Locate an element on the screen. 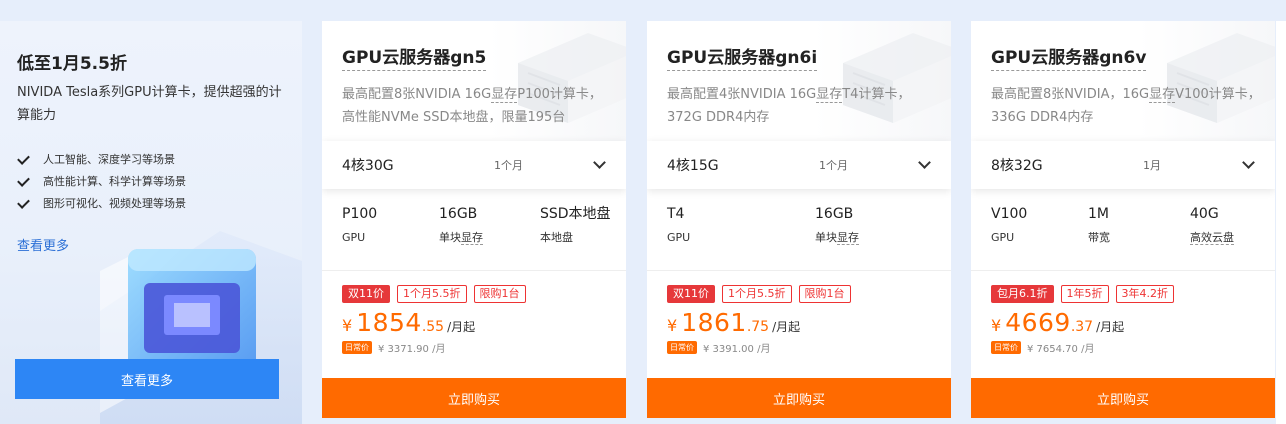  promo-tags: 包月6.1折 1年5折 3年4.2折 is located at coordinates (1133, 294).